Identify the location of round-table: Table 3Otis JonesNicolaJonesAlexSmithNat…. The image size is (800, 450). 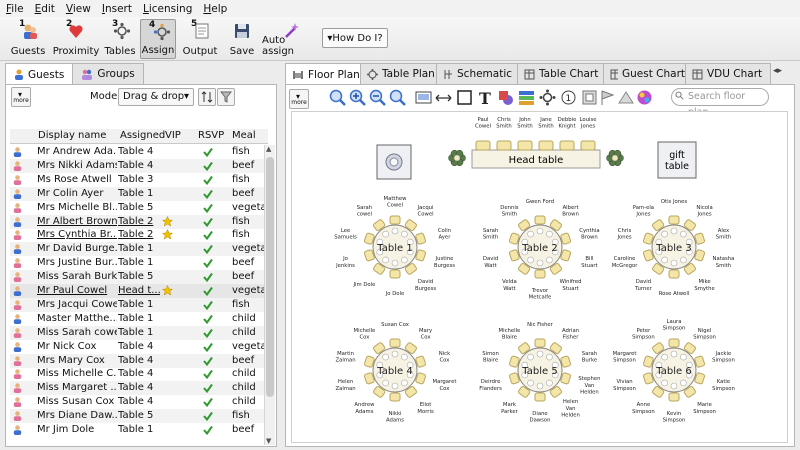
(673, 248).